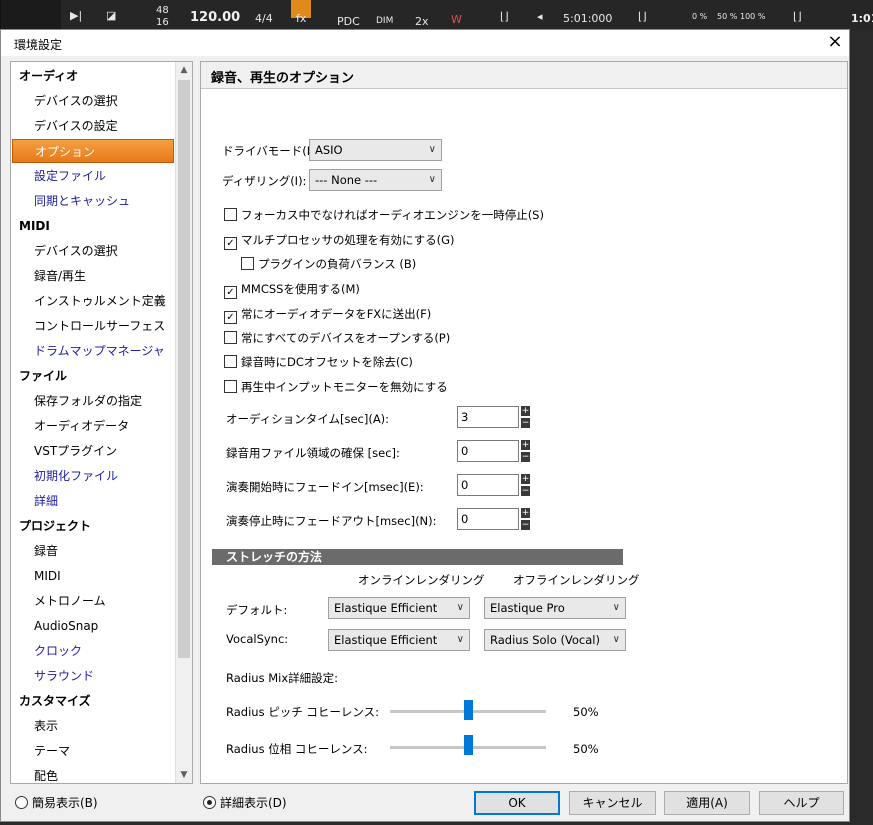  I want to click on option-checkbox: ✓ マルチプロセッサの処理を有効にする(G), so click(339, 241).